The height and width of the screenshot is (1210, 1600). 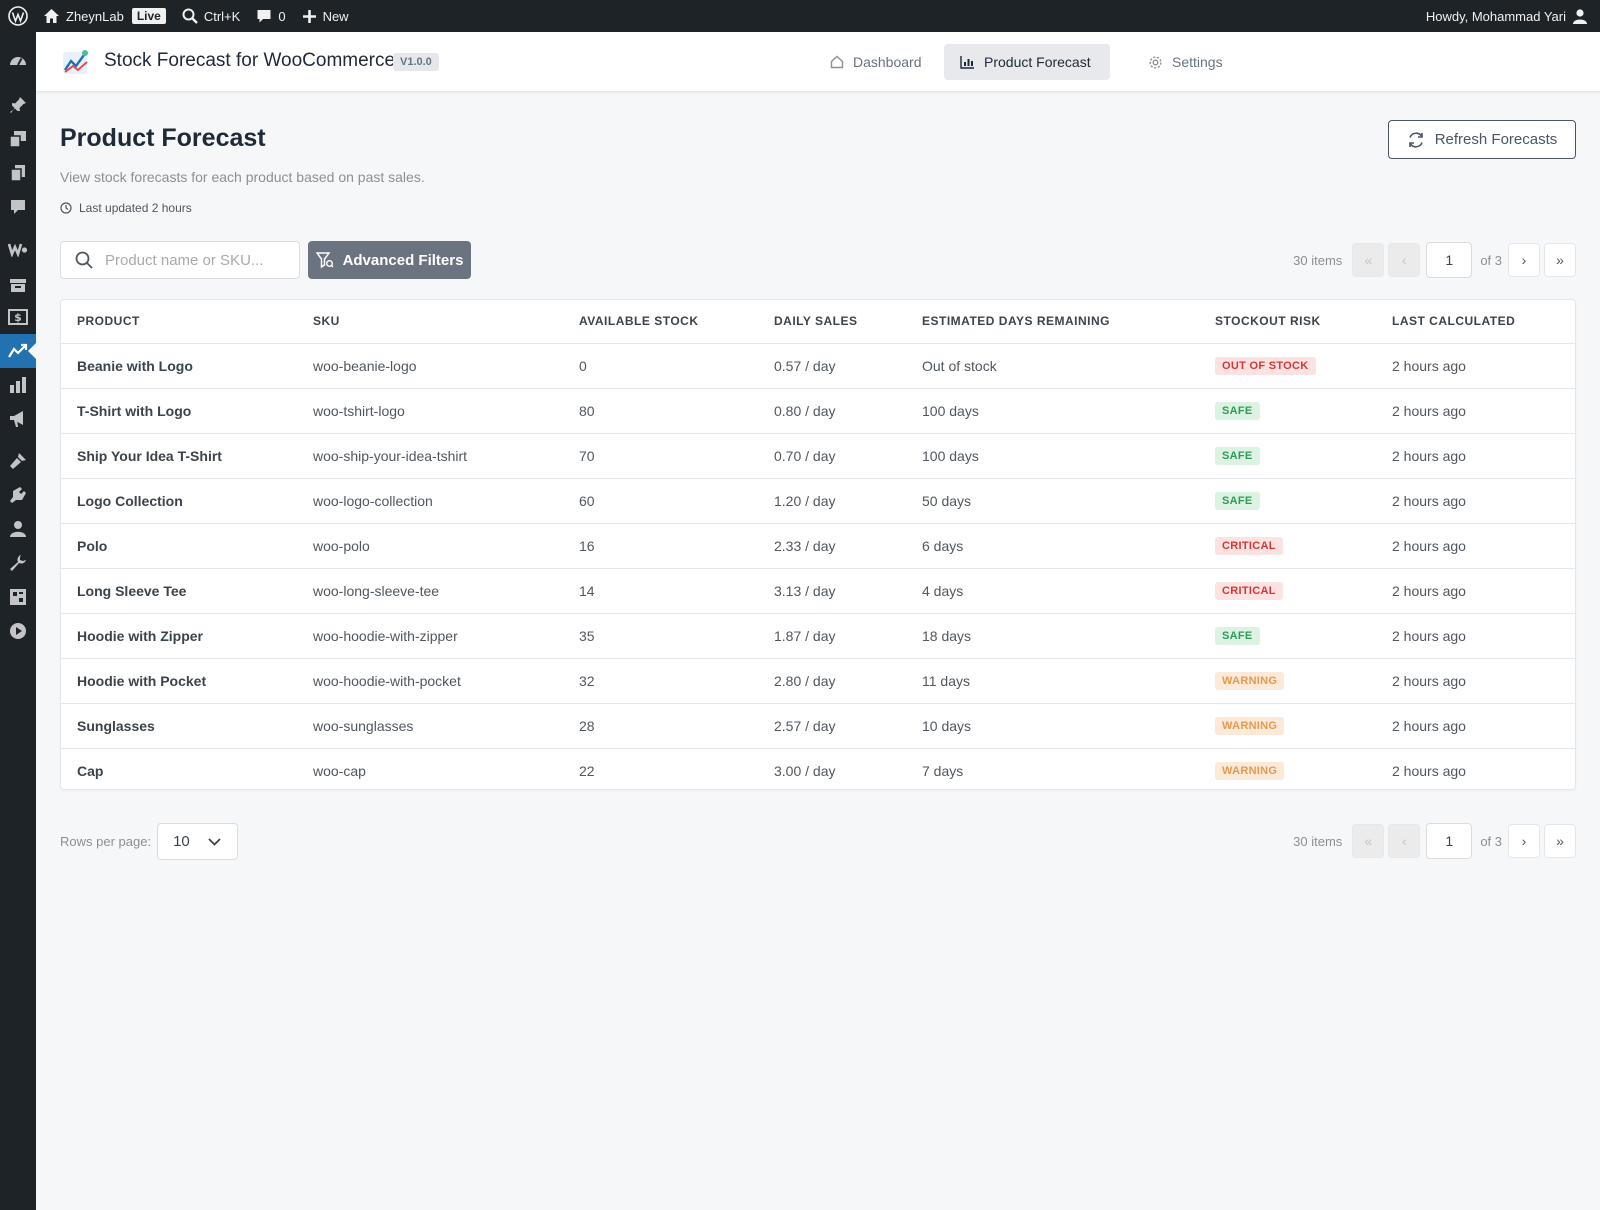 What do you see at coordinates (18, 419) in the screenshot?
I see `marketing-icon` at bounding box center [18, 419].